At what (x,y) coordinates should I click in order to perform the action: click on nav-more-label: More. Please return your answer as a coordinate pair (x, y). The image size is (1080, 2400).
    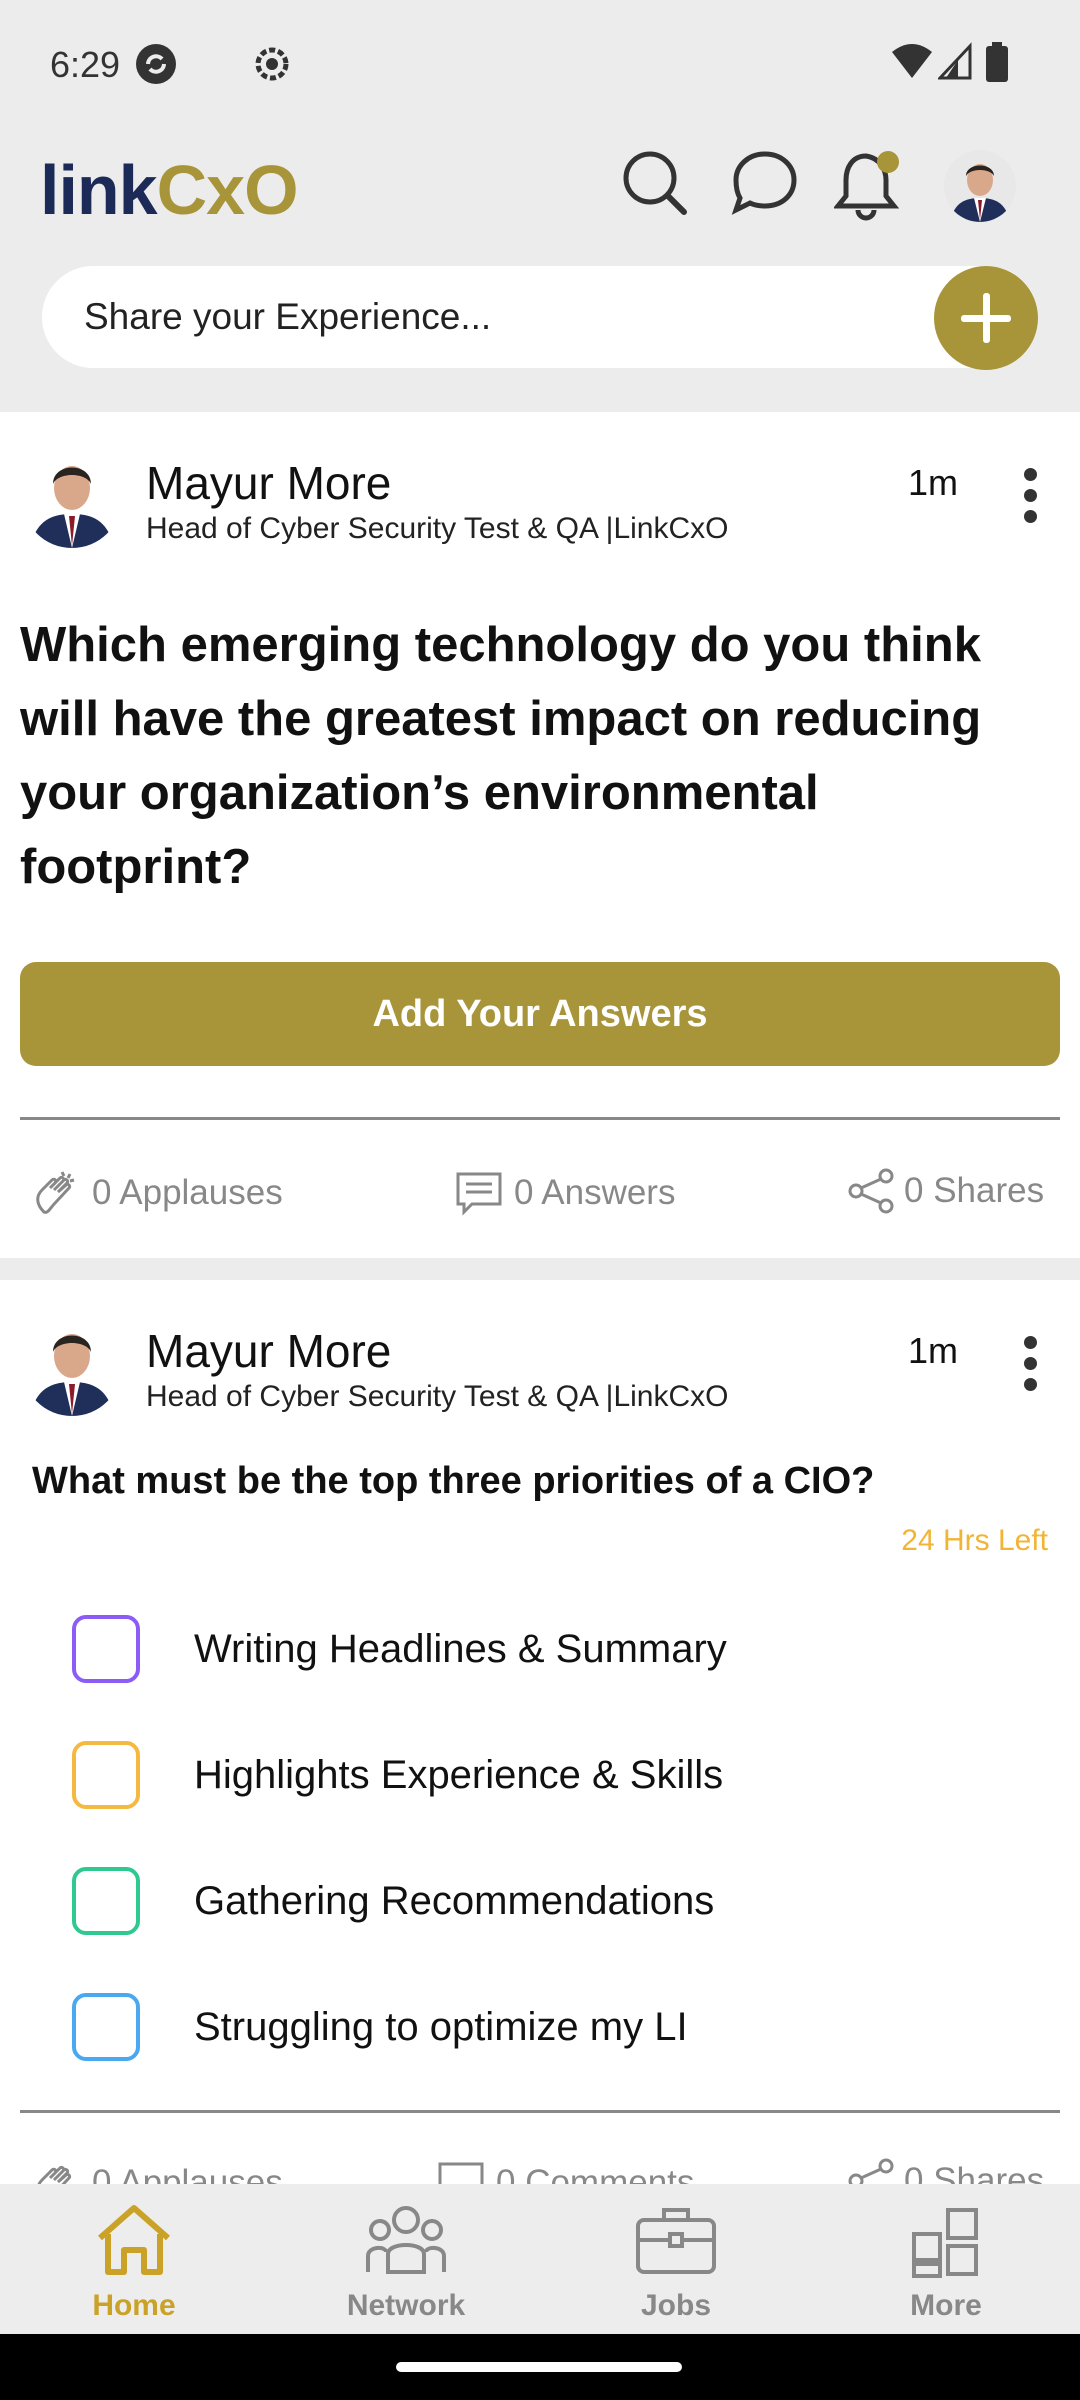
    Looking at the image, I should click on (946, 2305).